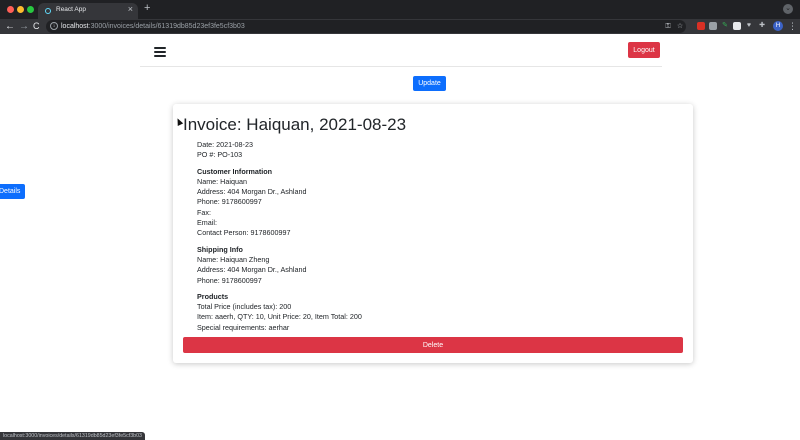  I want to click on products-section-heading: Products, so click(213, 296).